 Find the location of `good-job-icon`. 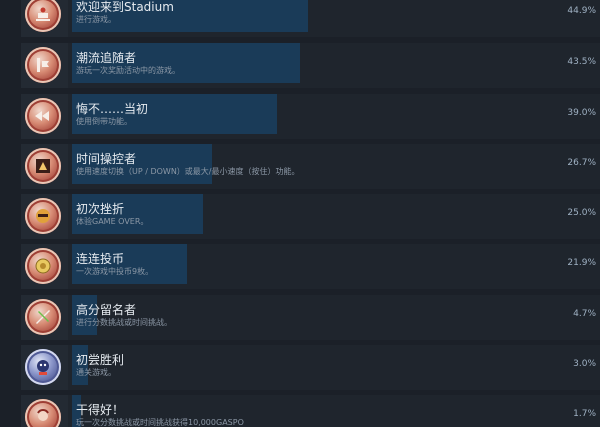

good-job-icon is located at coordinates (43, 413).